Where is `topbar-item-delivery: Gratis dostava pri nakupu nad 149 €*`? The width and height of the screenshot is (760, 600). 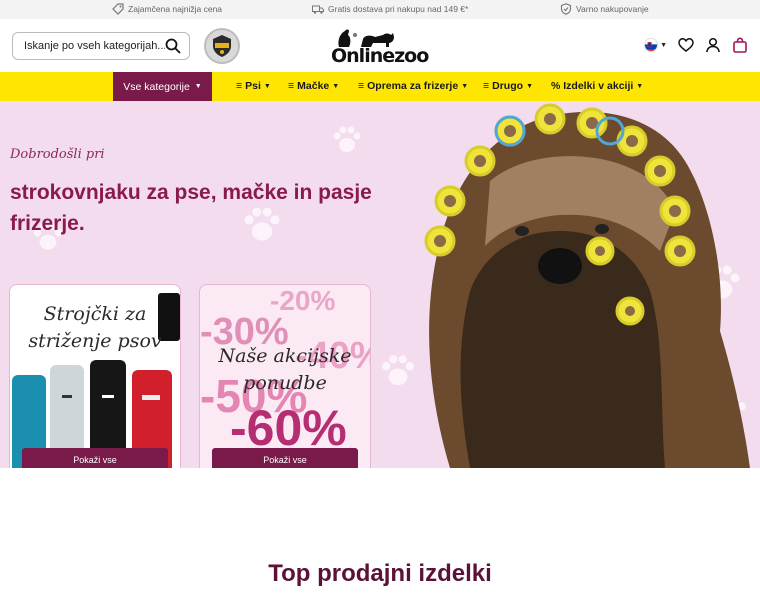
topbar-item-delivery: Gratis dostava pri nakupu nad 149 €* is located at coordinates (390, 9).